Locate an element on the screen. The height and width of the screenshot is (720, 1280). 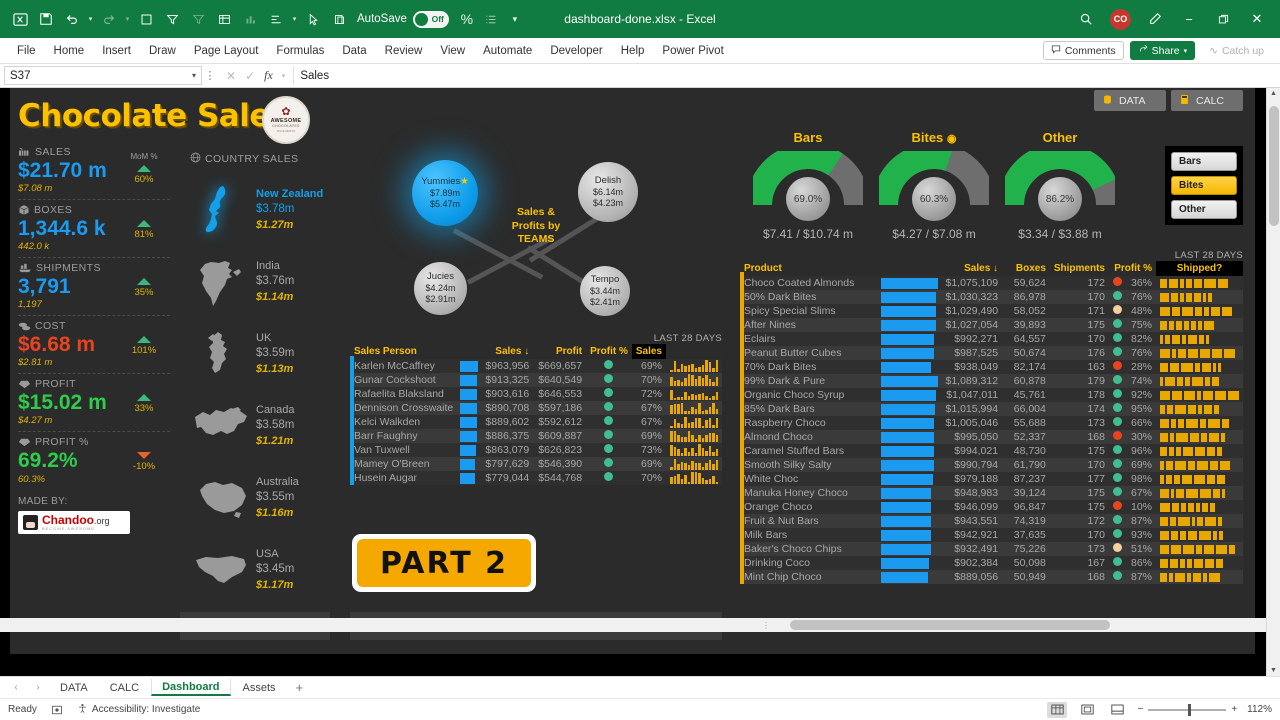
enter-icon: ✓ is located at coordinates (250, 76).